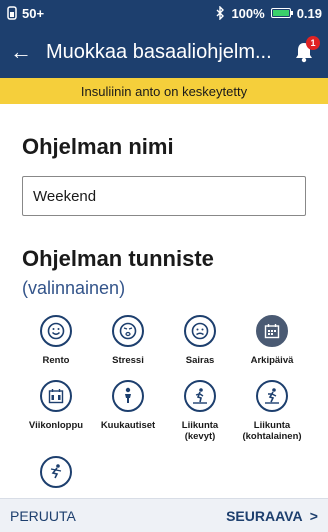 The height and width of the screenshot is (532, 328). I want to click on exercise-moderate-icon, so click(272, 396).